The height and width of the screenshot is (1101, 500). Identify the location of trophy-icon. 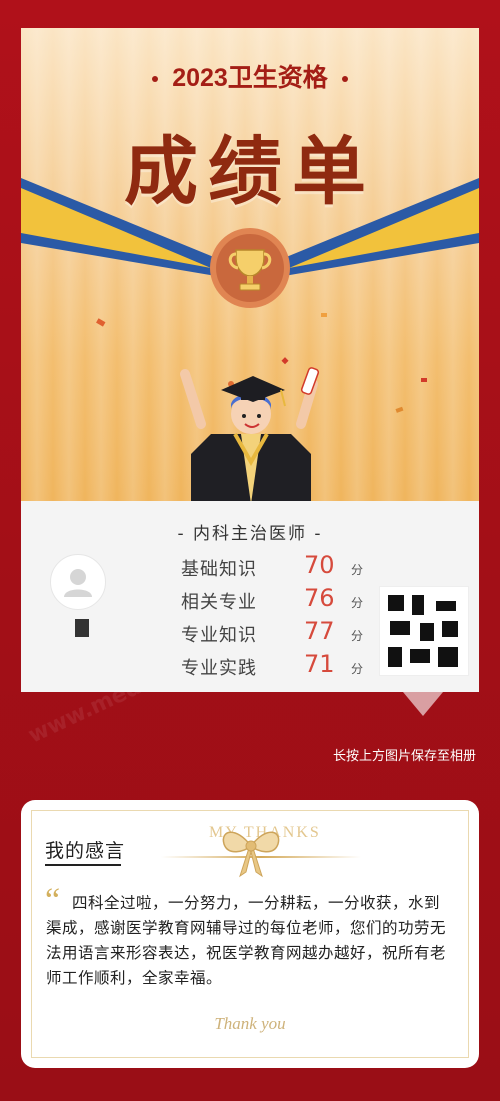
(250, 268).